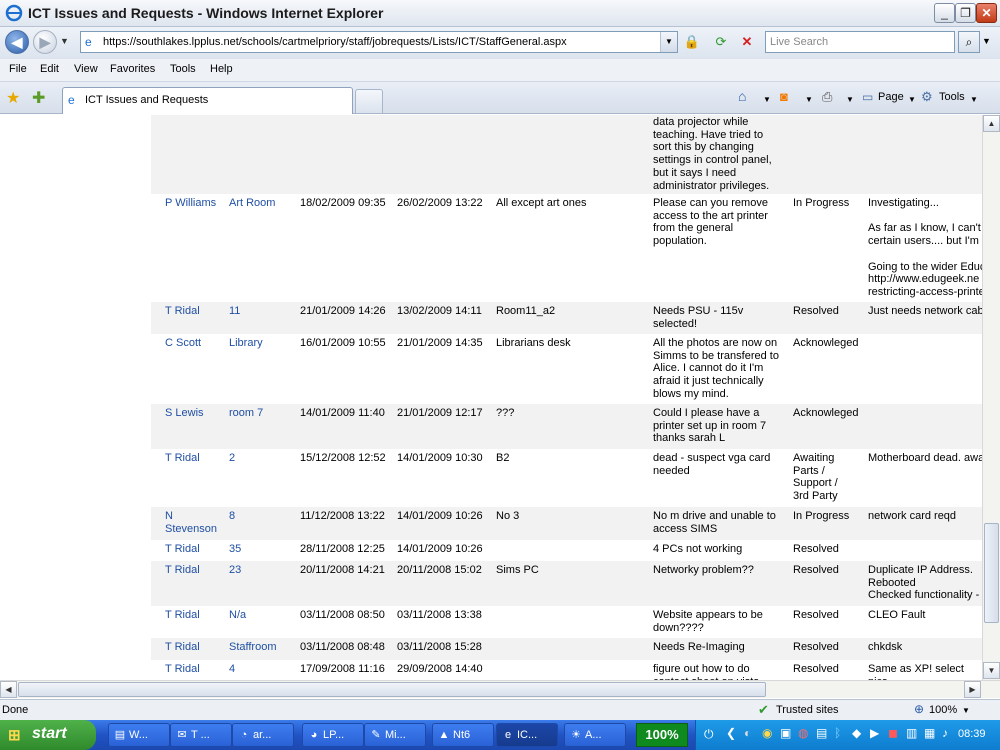 This screenshot has width=1000, height=750. What do you see at coordinates (147, 100) in the screenshot?
I see `tab-label: ICT Issues and Requests` at bounding box center [147, 100].